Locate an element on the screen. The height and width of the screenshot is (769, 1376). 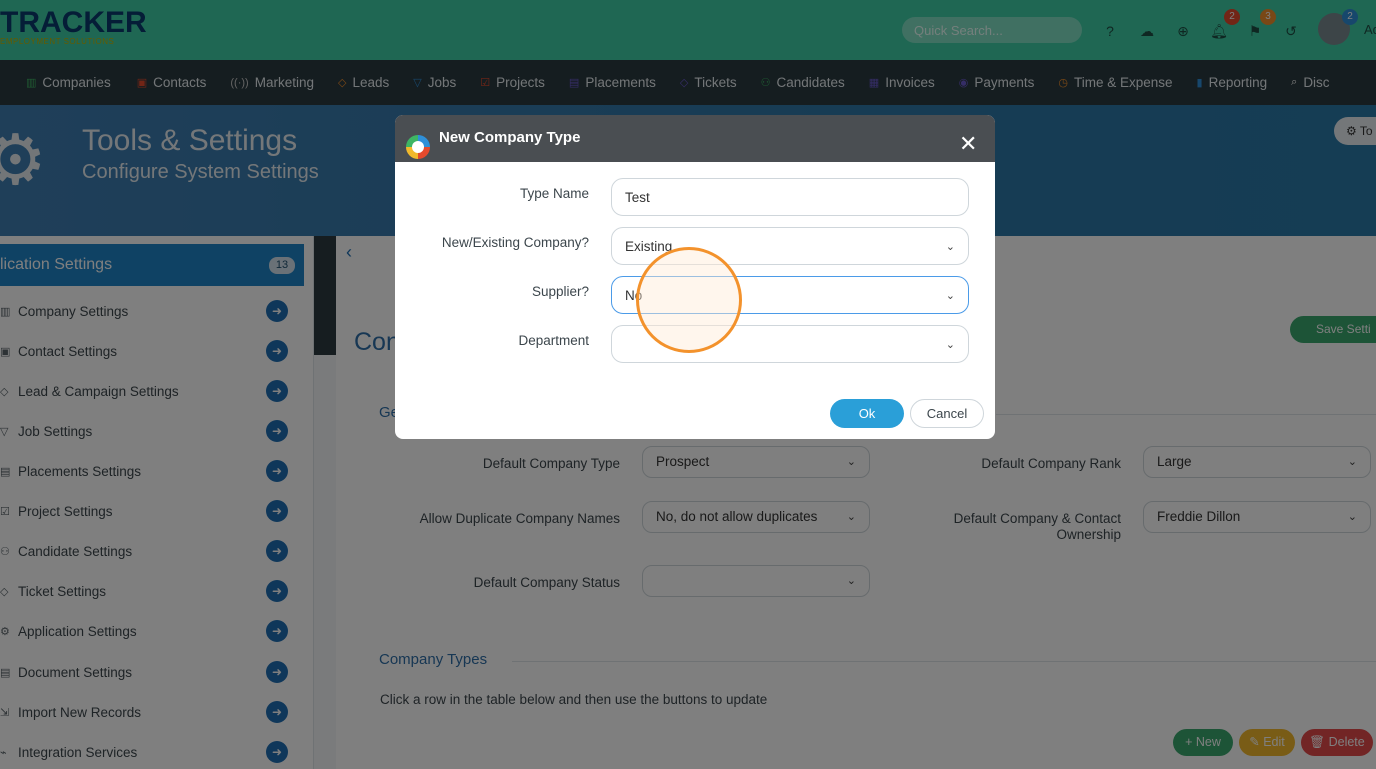
type-name-input: Test is located at coordinates (790, 197).